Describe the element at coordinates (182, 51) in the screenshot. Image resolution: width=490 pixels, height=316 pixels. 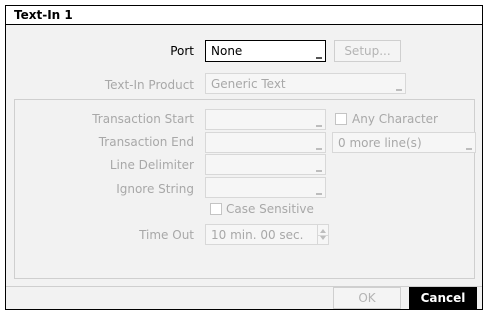
I see `port-label: Port` at that location.